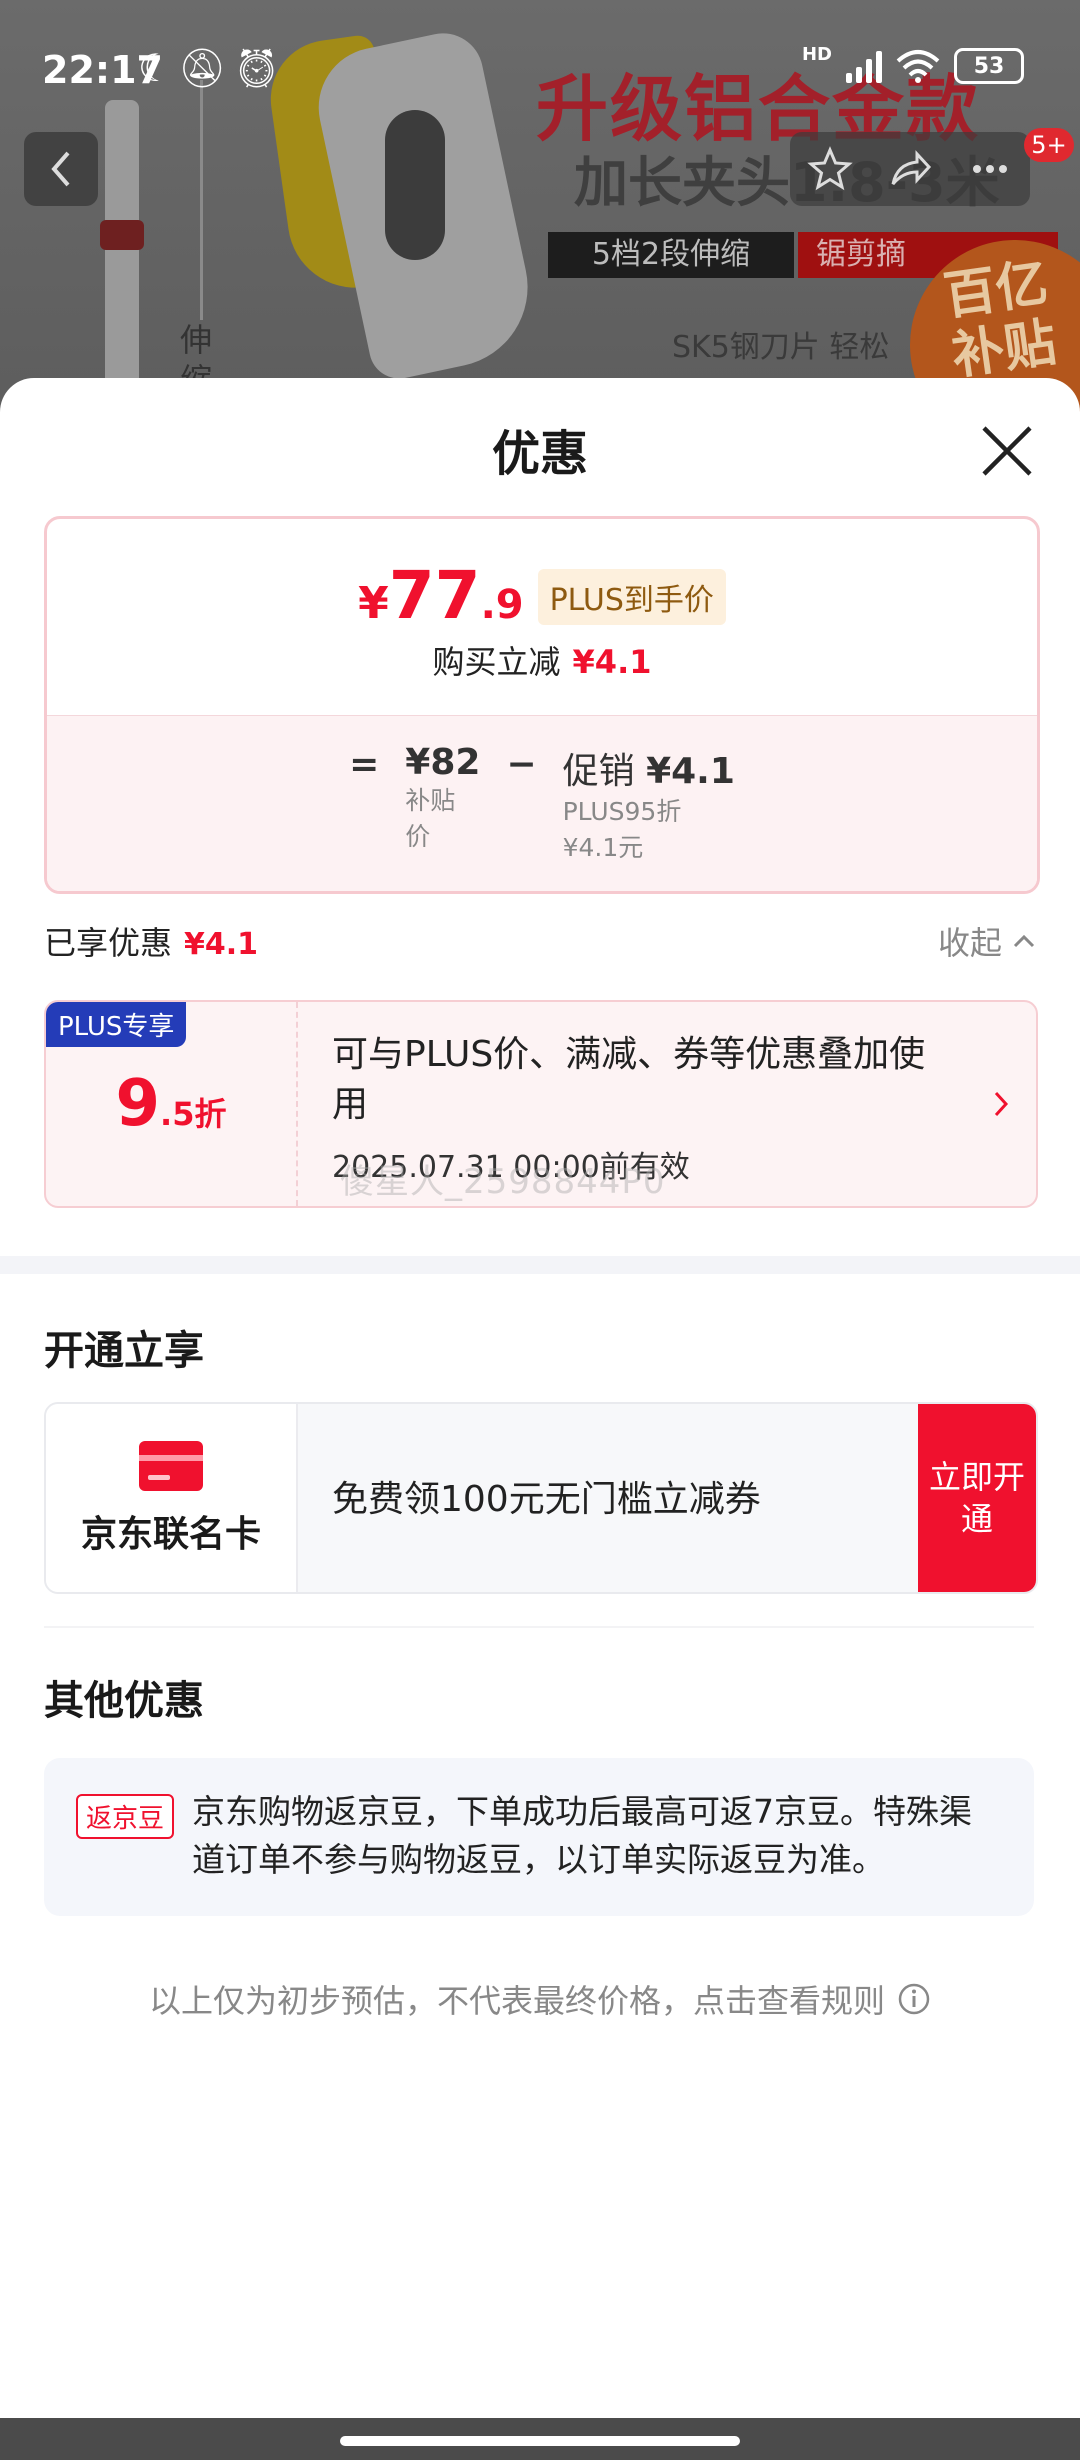  I want to click on return-bean-tag: 返京豆, so click(125, 1816).